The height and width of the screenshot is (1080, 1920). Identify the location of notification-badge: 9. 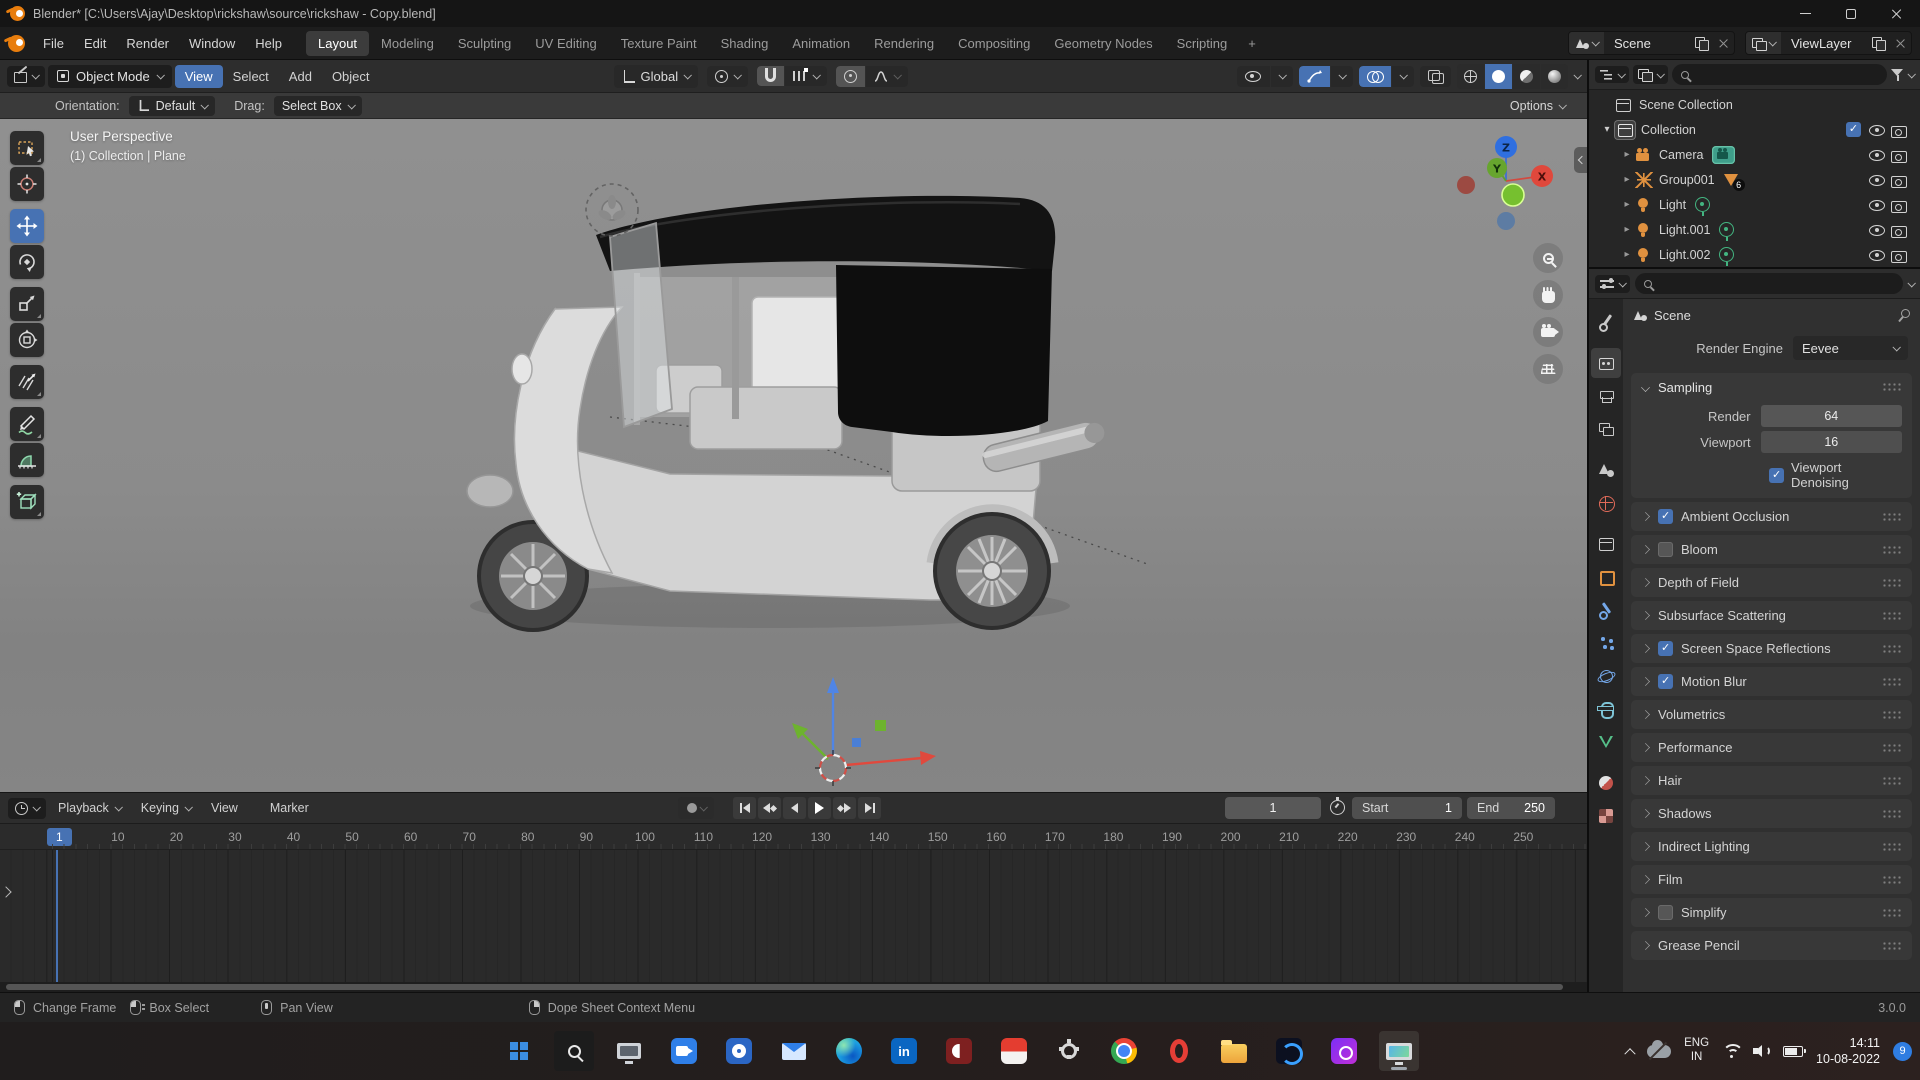
(1902, 1051).